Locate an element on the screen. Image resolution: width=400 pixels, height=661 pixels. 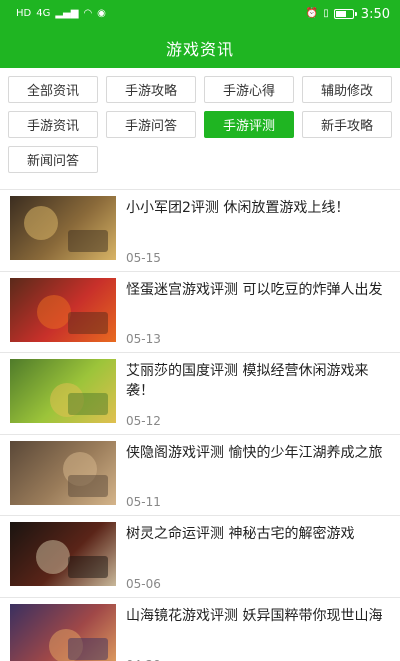
article-date: 05-06 is located at coordinates (143, 583).